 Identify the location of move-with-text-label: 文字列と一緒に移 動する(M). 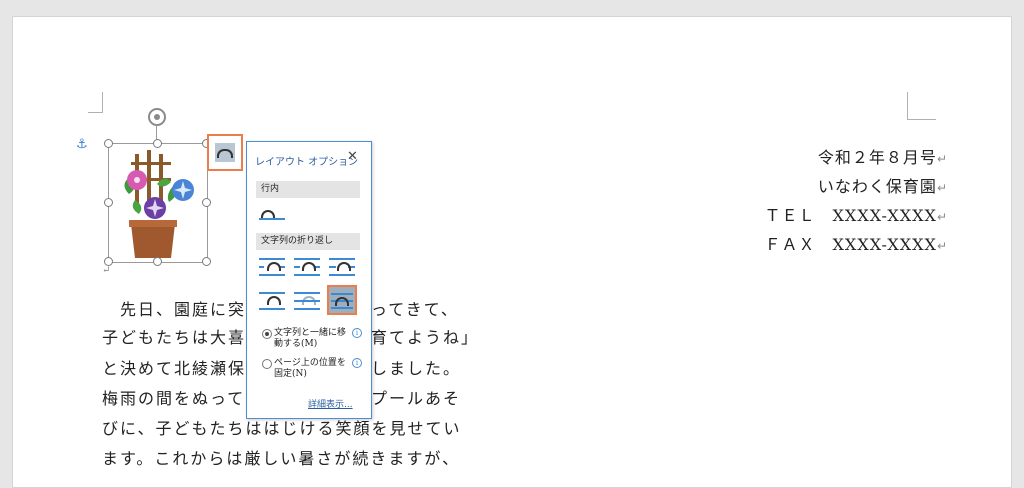
(310, 339).